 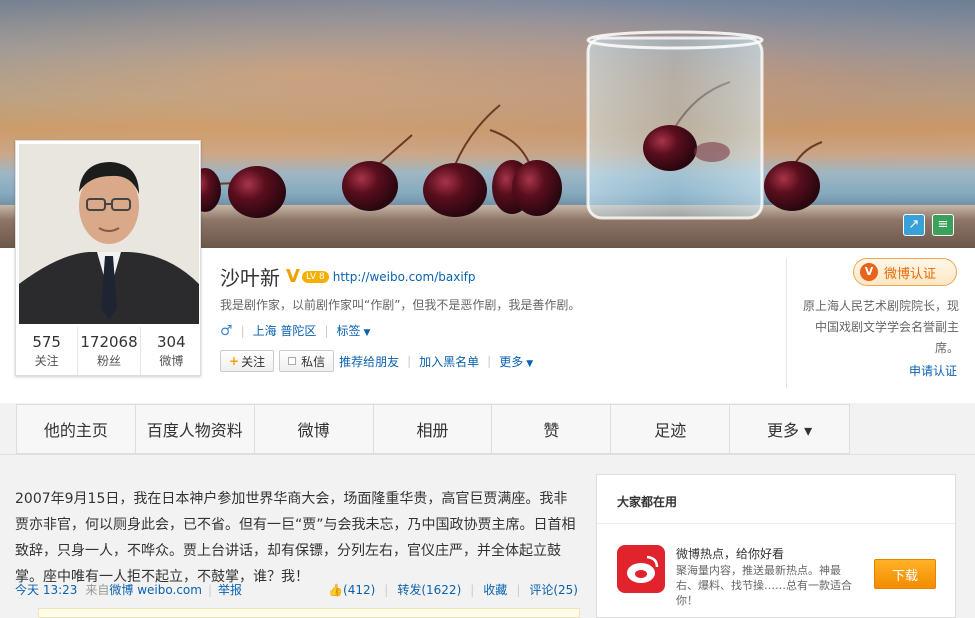 I want to click on template-icon: ≡, so click(x=943, y=225).